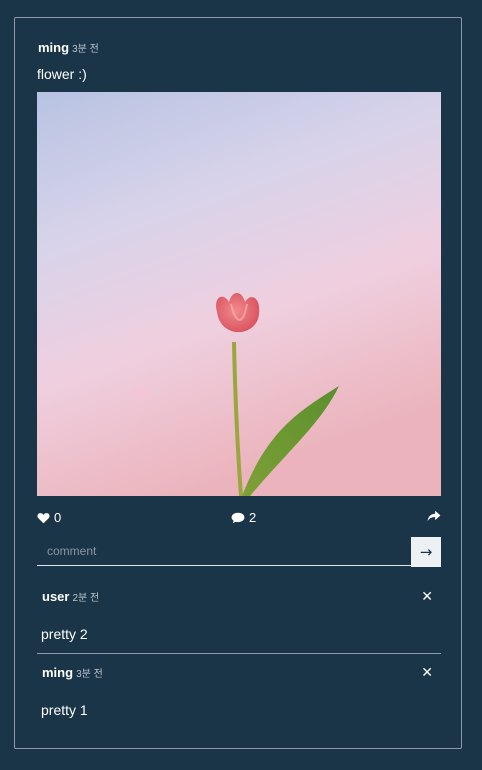 The height and width of the screenshot is (770, 482). What do you see at coordinates (86, 598) in the screenshot?
I see `comment-time: 2분 전` at bounding box center [86, 598].